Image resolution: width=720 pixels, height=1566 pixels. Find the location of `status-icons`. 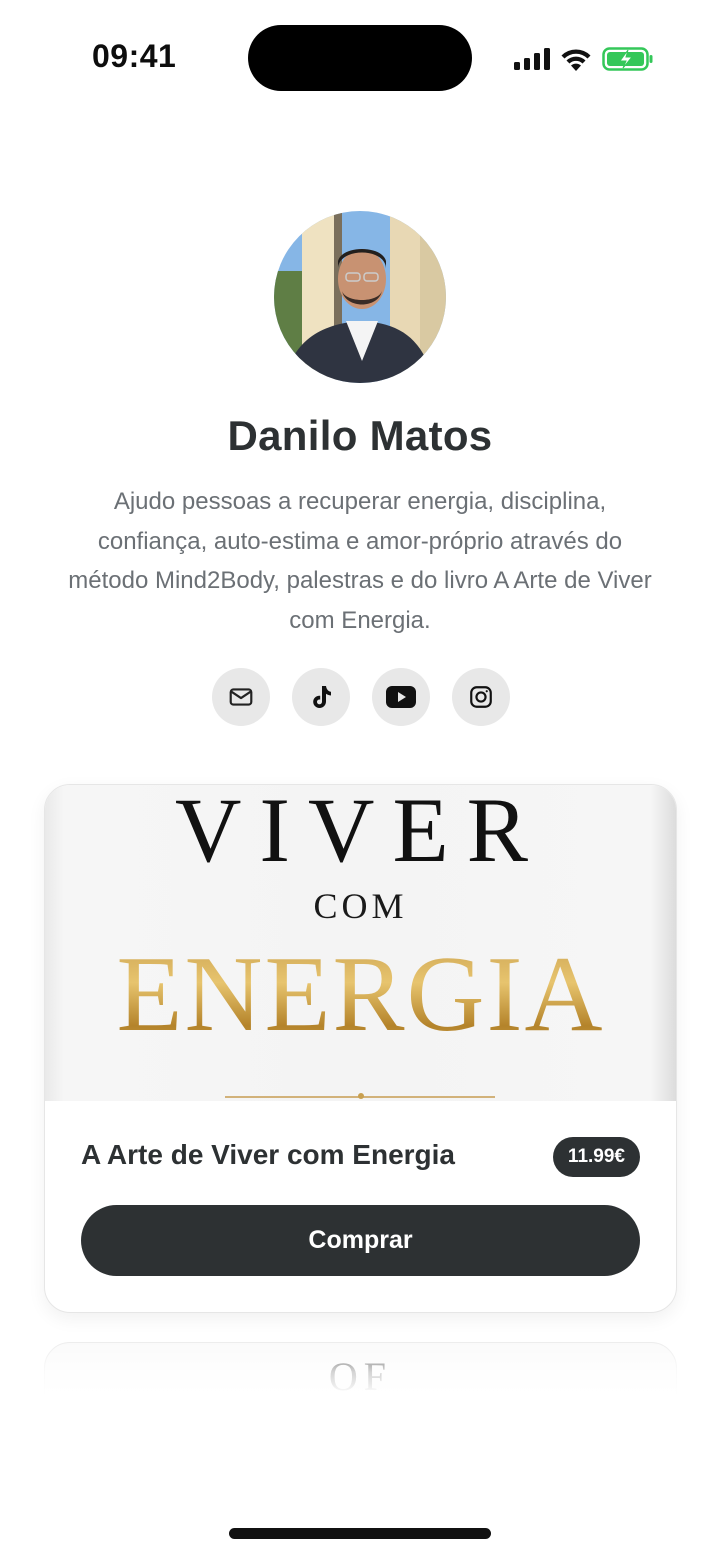

status-icons is located at coordinates (584, 59).